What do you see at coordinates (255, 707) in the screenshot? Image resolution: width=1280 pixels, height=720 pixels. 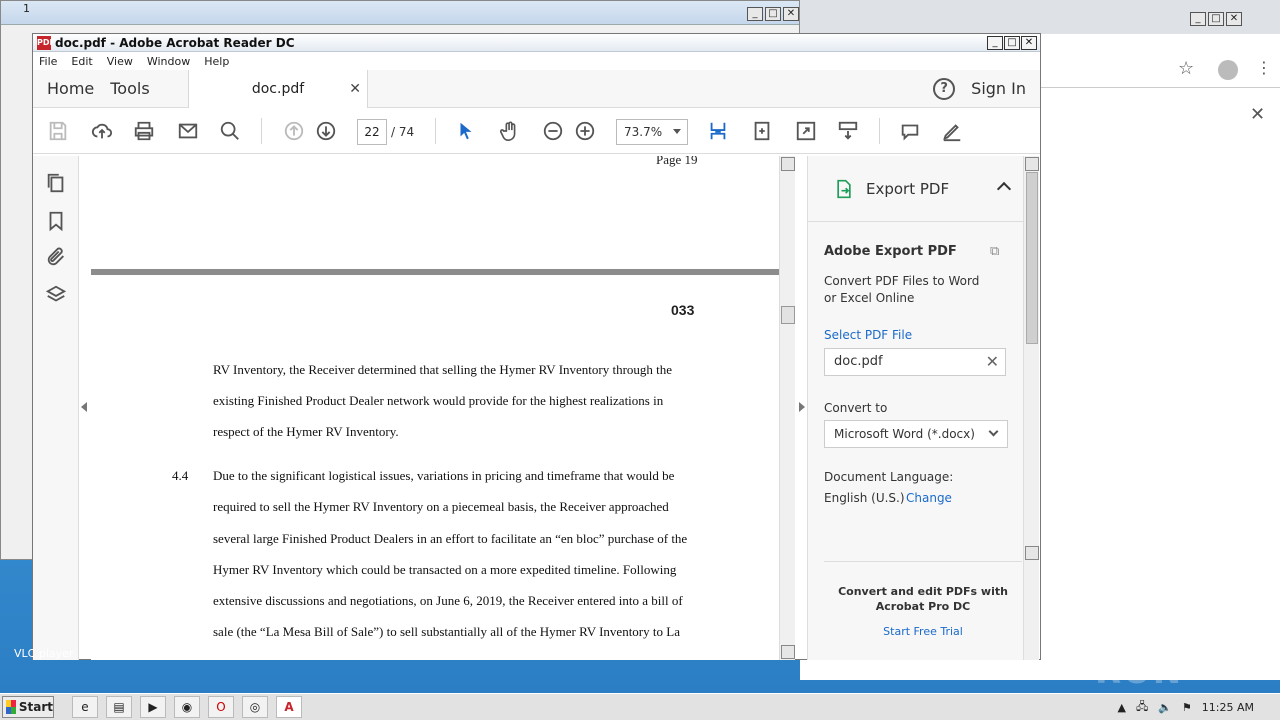 I see `app-icon: ◎` at bounding box center [255, 707].